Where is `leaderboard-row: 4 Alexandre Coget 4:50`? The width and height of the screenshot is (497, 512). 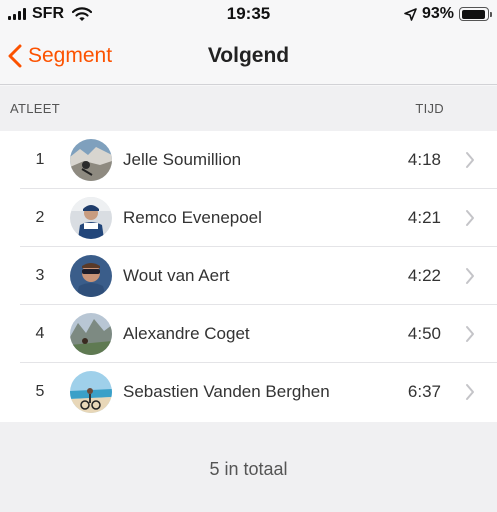
leaderboard-row: 4 Alexandre Coget 4:50 is located at coordinates (248, 334).